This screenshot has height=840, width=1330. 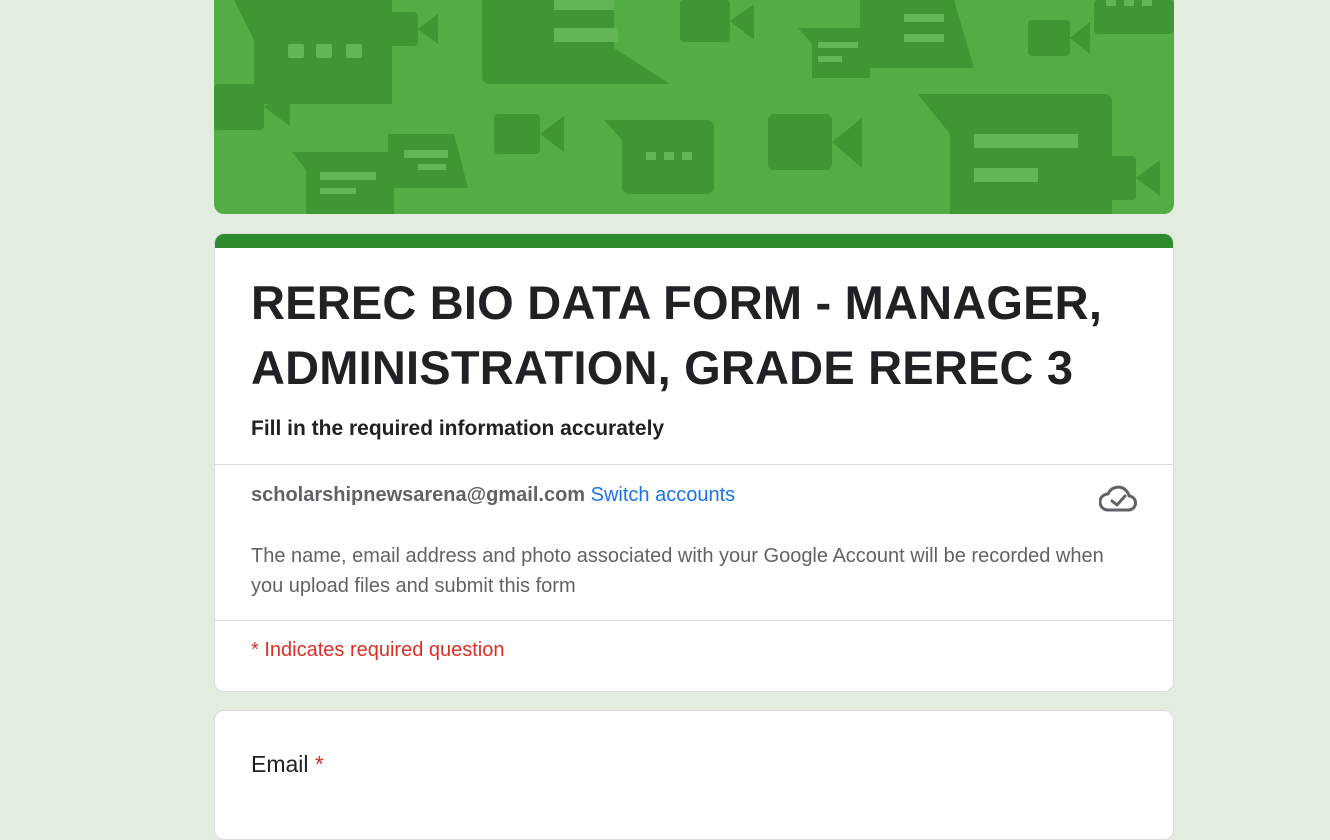 I want to click on question-label: Email *, so click(x=287, y=764).